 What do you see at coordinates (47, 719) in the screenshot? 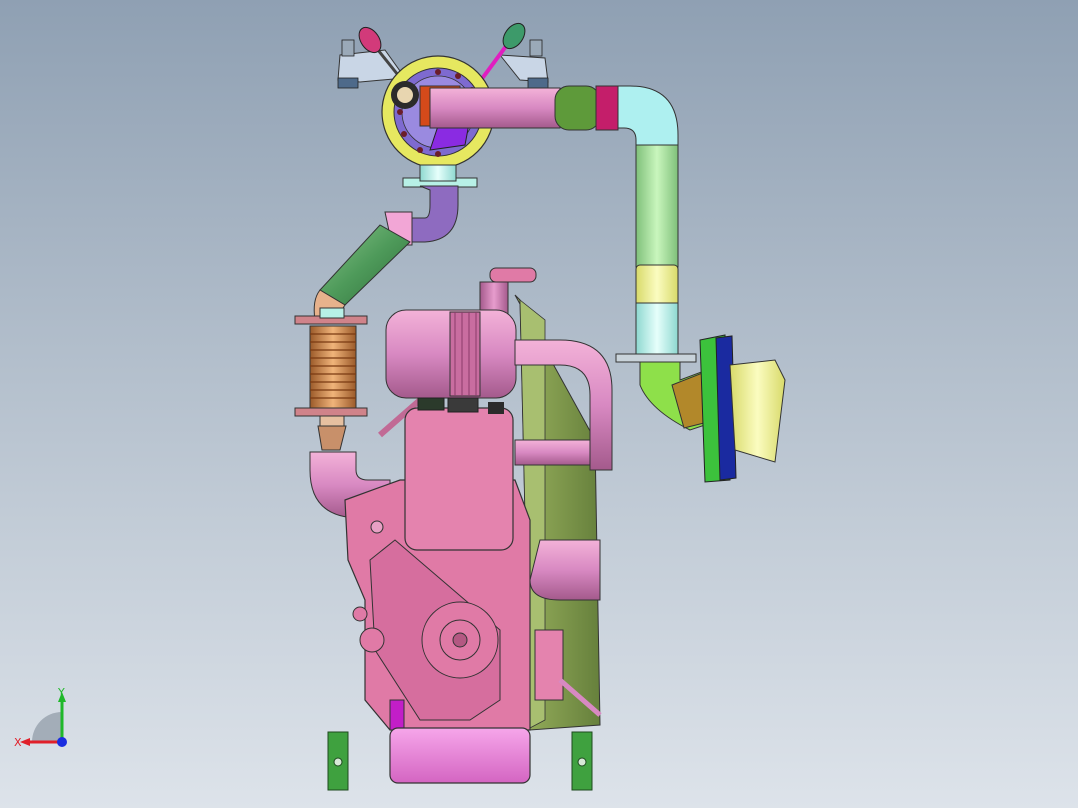
I see `coordinate-triad: Y X` at bounding box center [47, 719].